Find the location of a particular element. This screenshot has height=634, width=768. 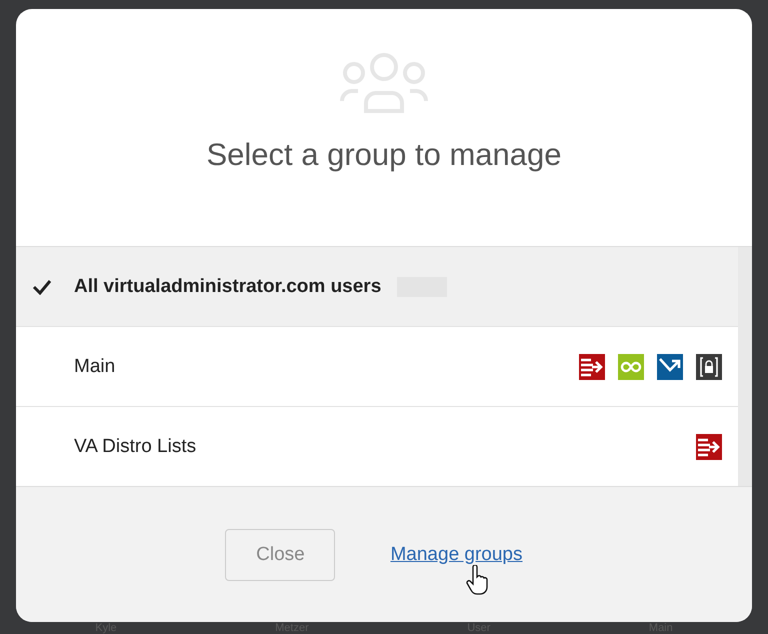

scrollbar is located at coordinates (745, 366).